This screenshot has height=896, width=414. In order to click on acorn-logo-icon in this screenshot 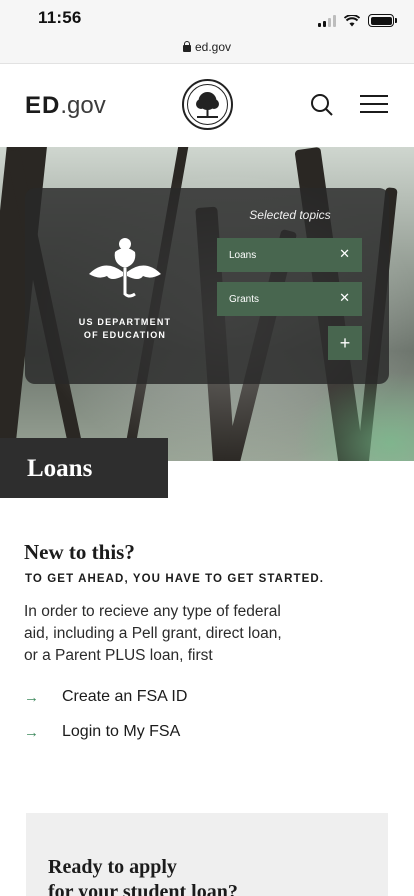, I will do `click(125, 268)`.